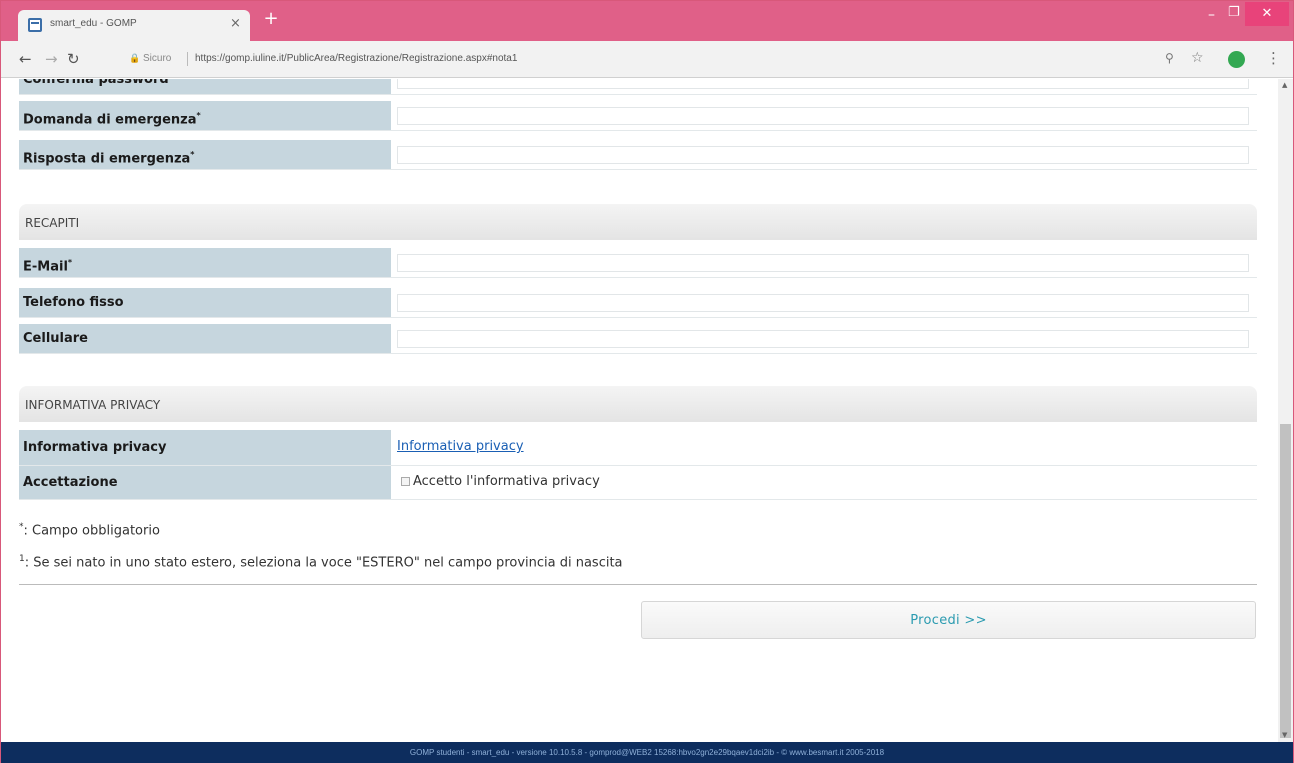 The height and width of the screenshot is (763, 1294). Describe the element at coordinates (135, 59) in the screenshot. I see `lock-icon: 🔒` at that location.